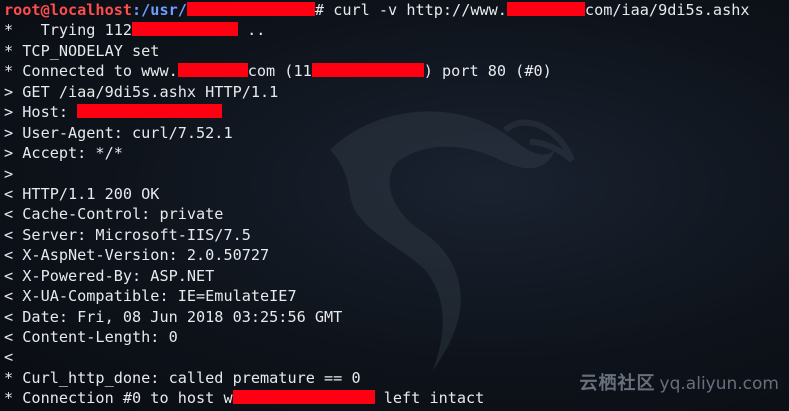 This screenshot has width=789, height=411. I want to click on output-text: > Host:, so click(41, 112).